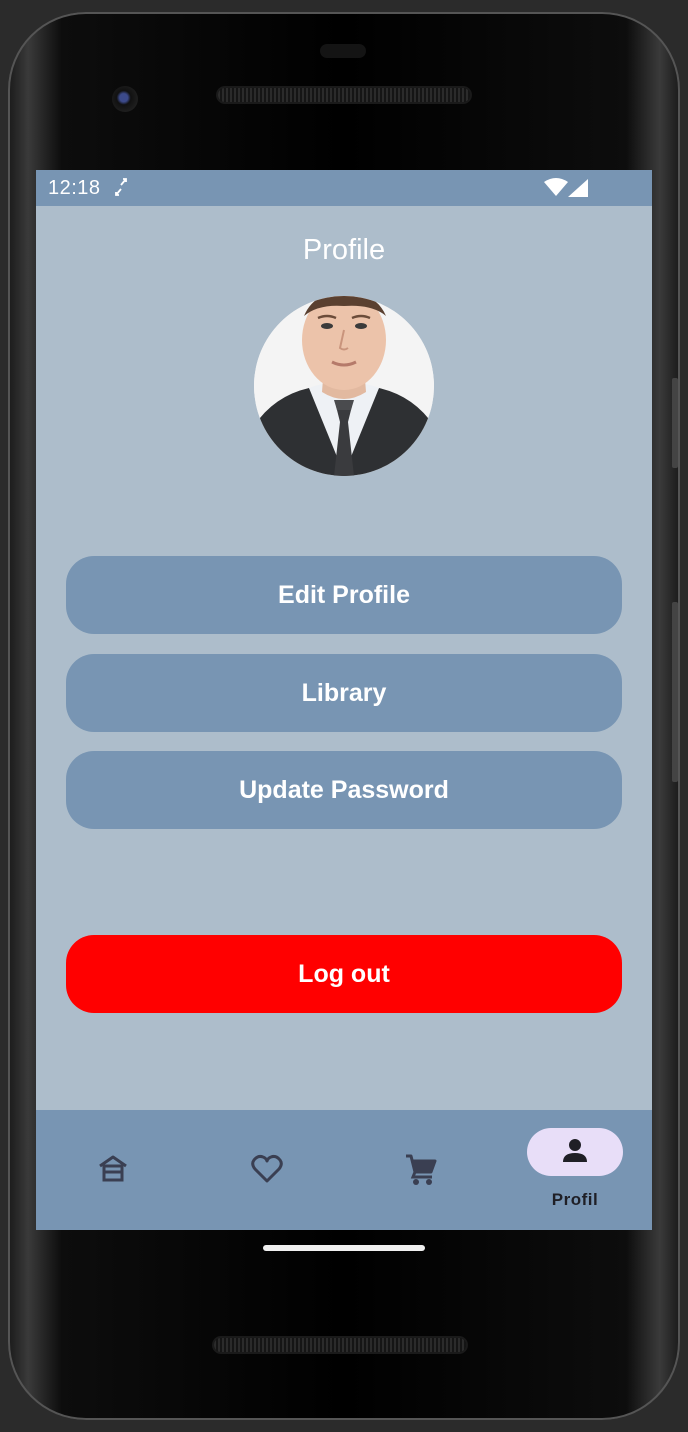 This screenshot has height=1432, width=688. What do you see at coordinates (343, 51) in the screenshot?
I see `proximity-sensor` at bounding box center [343, 51].